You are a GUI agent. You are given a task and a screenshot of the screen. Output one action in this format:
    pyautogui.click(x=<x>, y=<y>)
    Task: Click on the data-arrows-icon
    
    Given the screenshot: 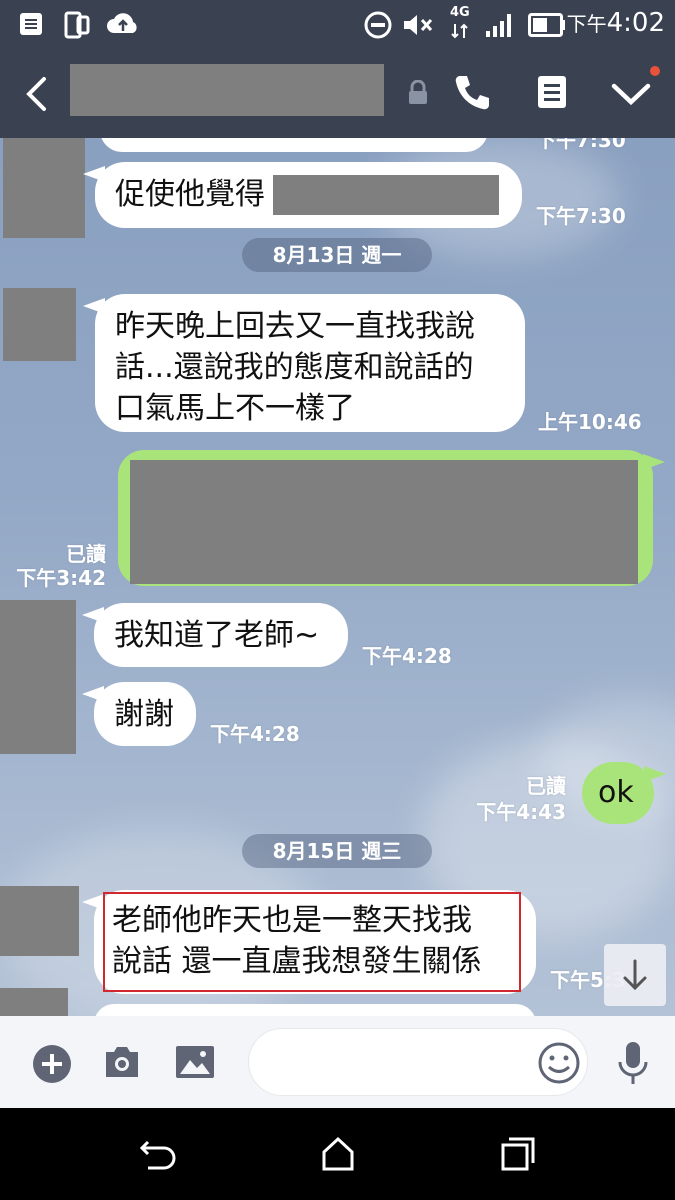 What is the action you would take?
    pyautogui.click(x=459, y=31)
    